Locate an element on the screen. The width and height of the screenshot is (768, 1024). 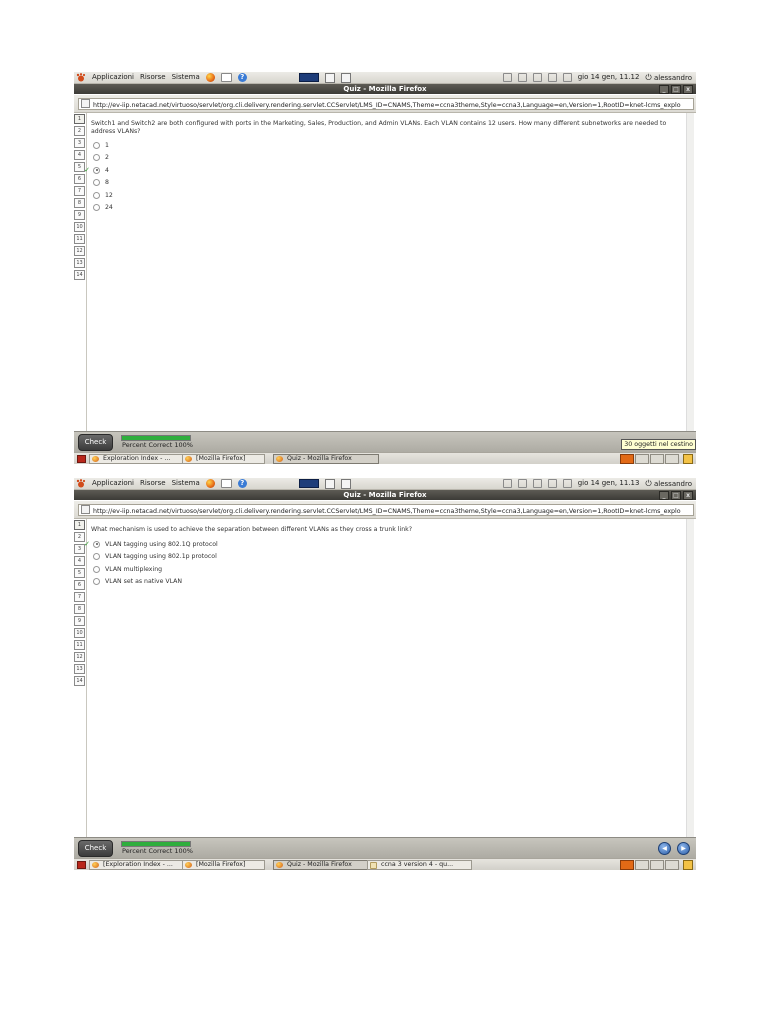
answer-option: 1 is located at coordinates (98, 145).